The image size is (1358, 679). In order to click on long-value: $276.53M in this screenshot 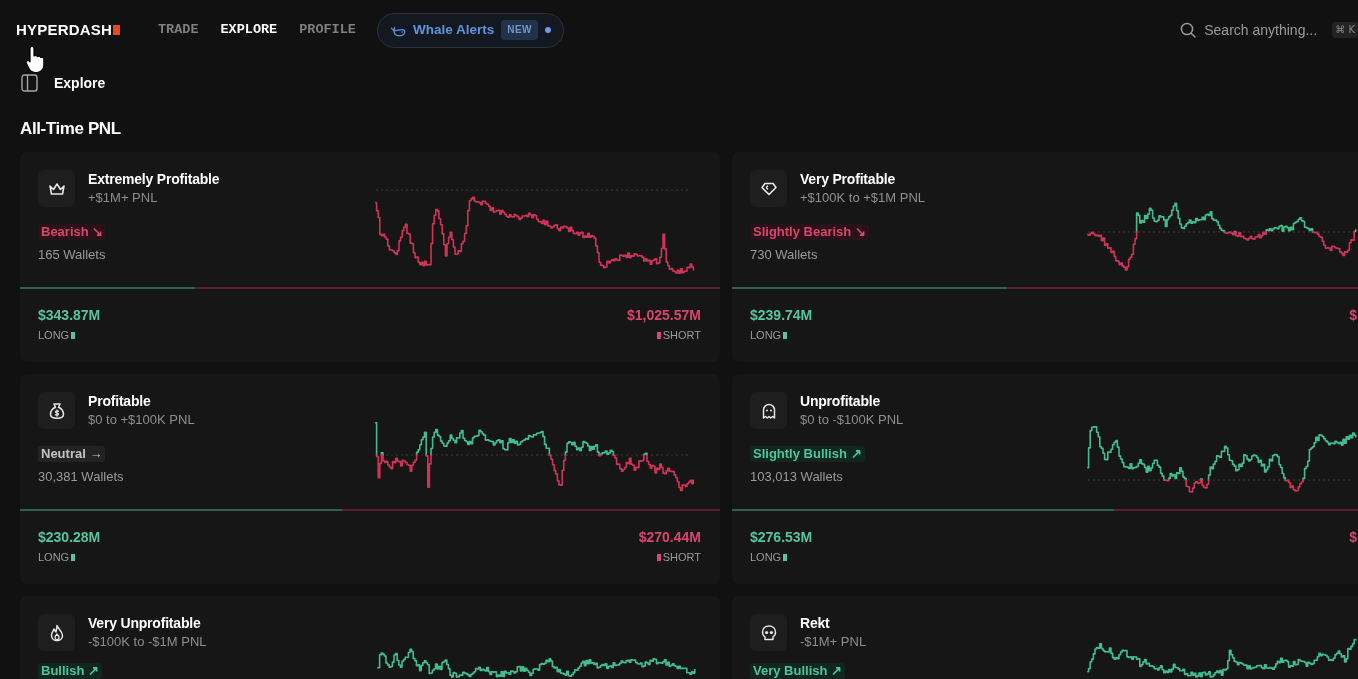, I will do `click(781, 537)`.